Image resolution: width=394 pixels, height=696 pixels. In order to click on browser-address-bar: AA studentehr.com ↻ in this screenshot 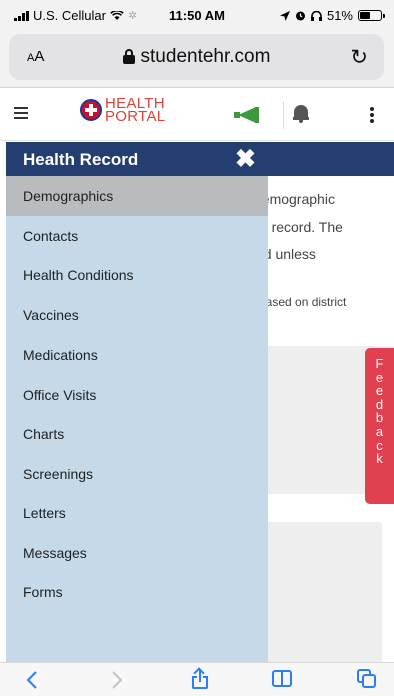, I will do `click(197, 59)`.